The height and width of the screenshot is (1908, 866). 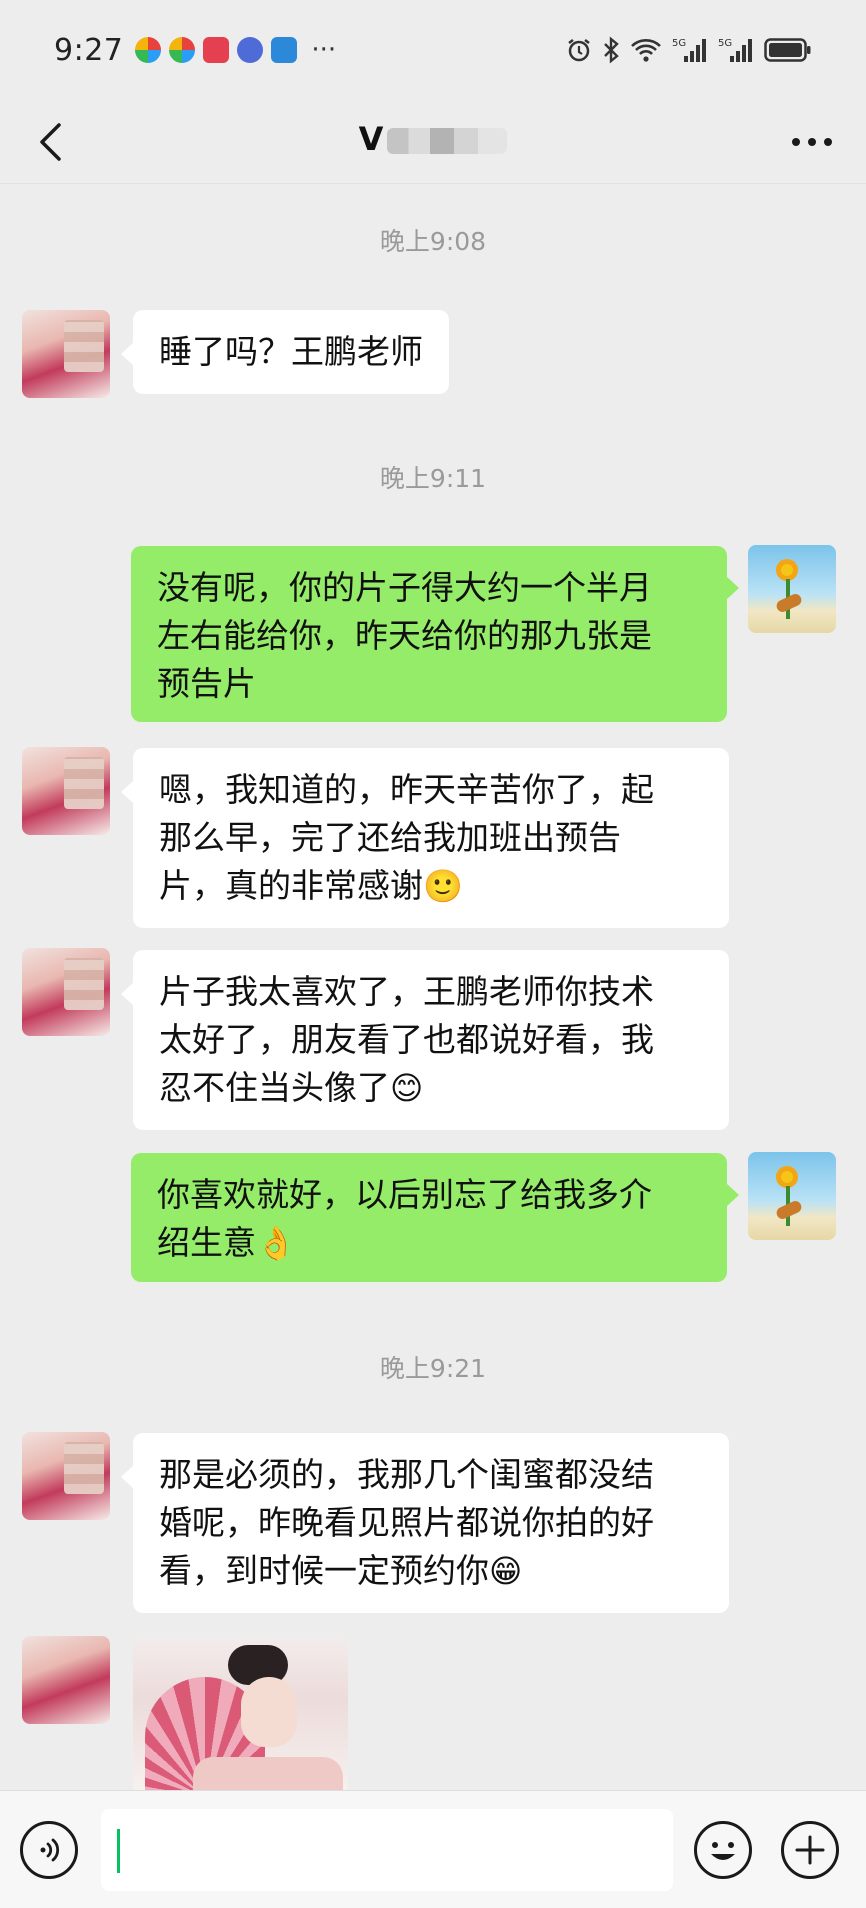 What do you see at coordinates (406, 1522) in the screenshot?
I see `message-line: 婚呢，昨晚看见照片都说你拍的好` at bounding box center [406, 1522].